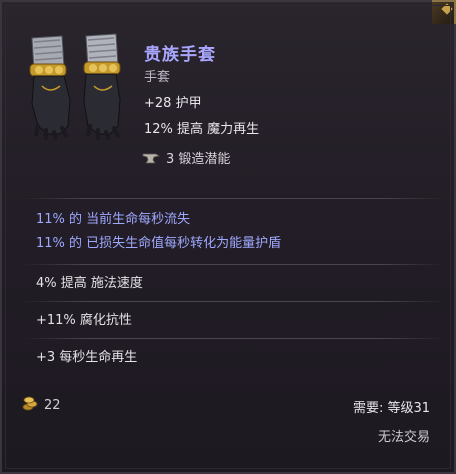  Describe the element at coordinates (113, 219) in the screenshot. I see `affix-life-drain: 11% 的 当前生命每秒流失` at that location.